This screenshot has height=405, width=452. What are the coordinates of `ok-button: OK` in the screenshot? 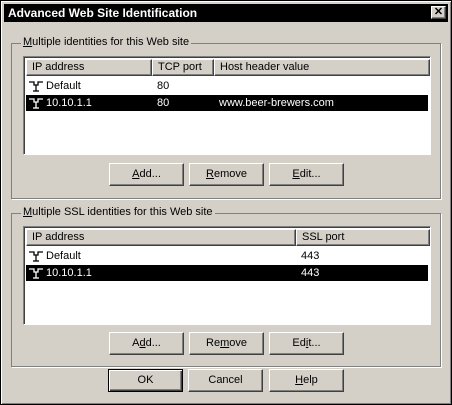 It's located at (145, 380).